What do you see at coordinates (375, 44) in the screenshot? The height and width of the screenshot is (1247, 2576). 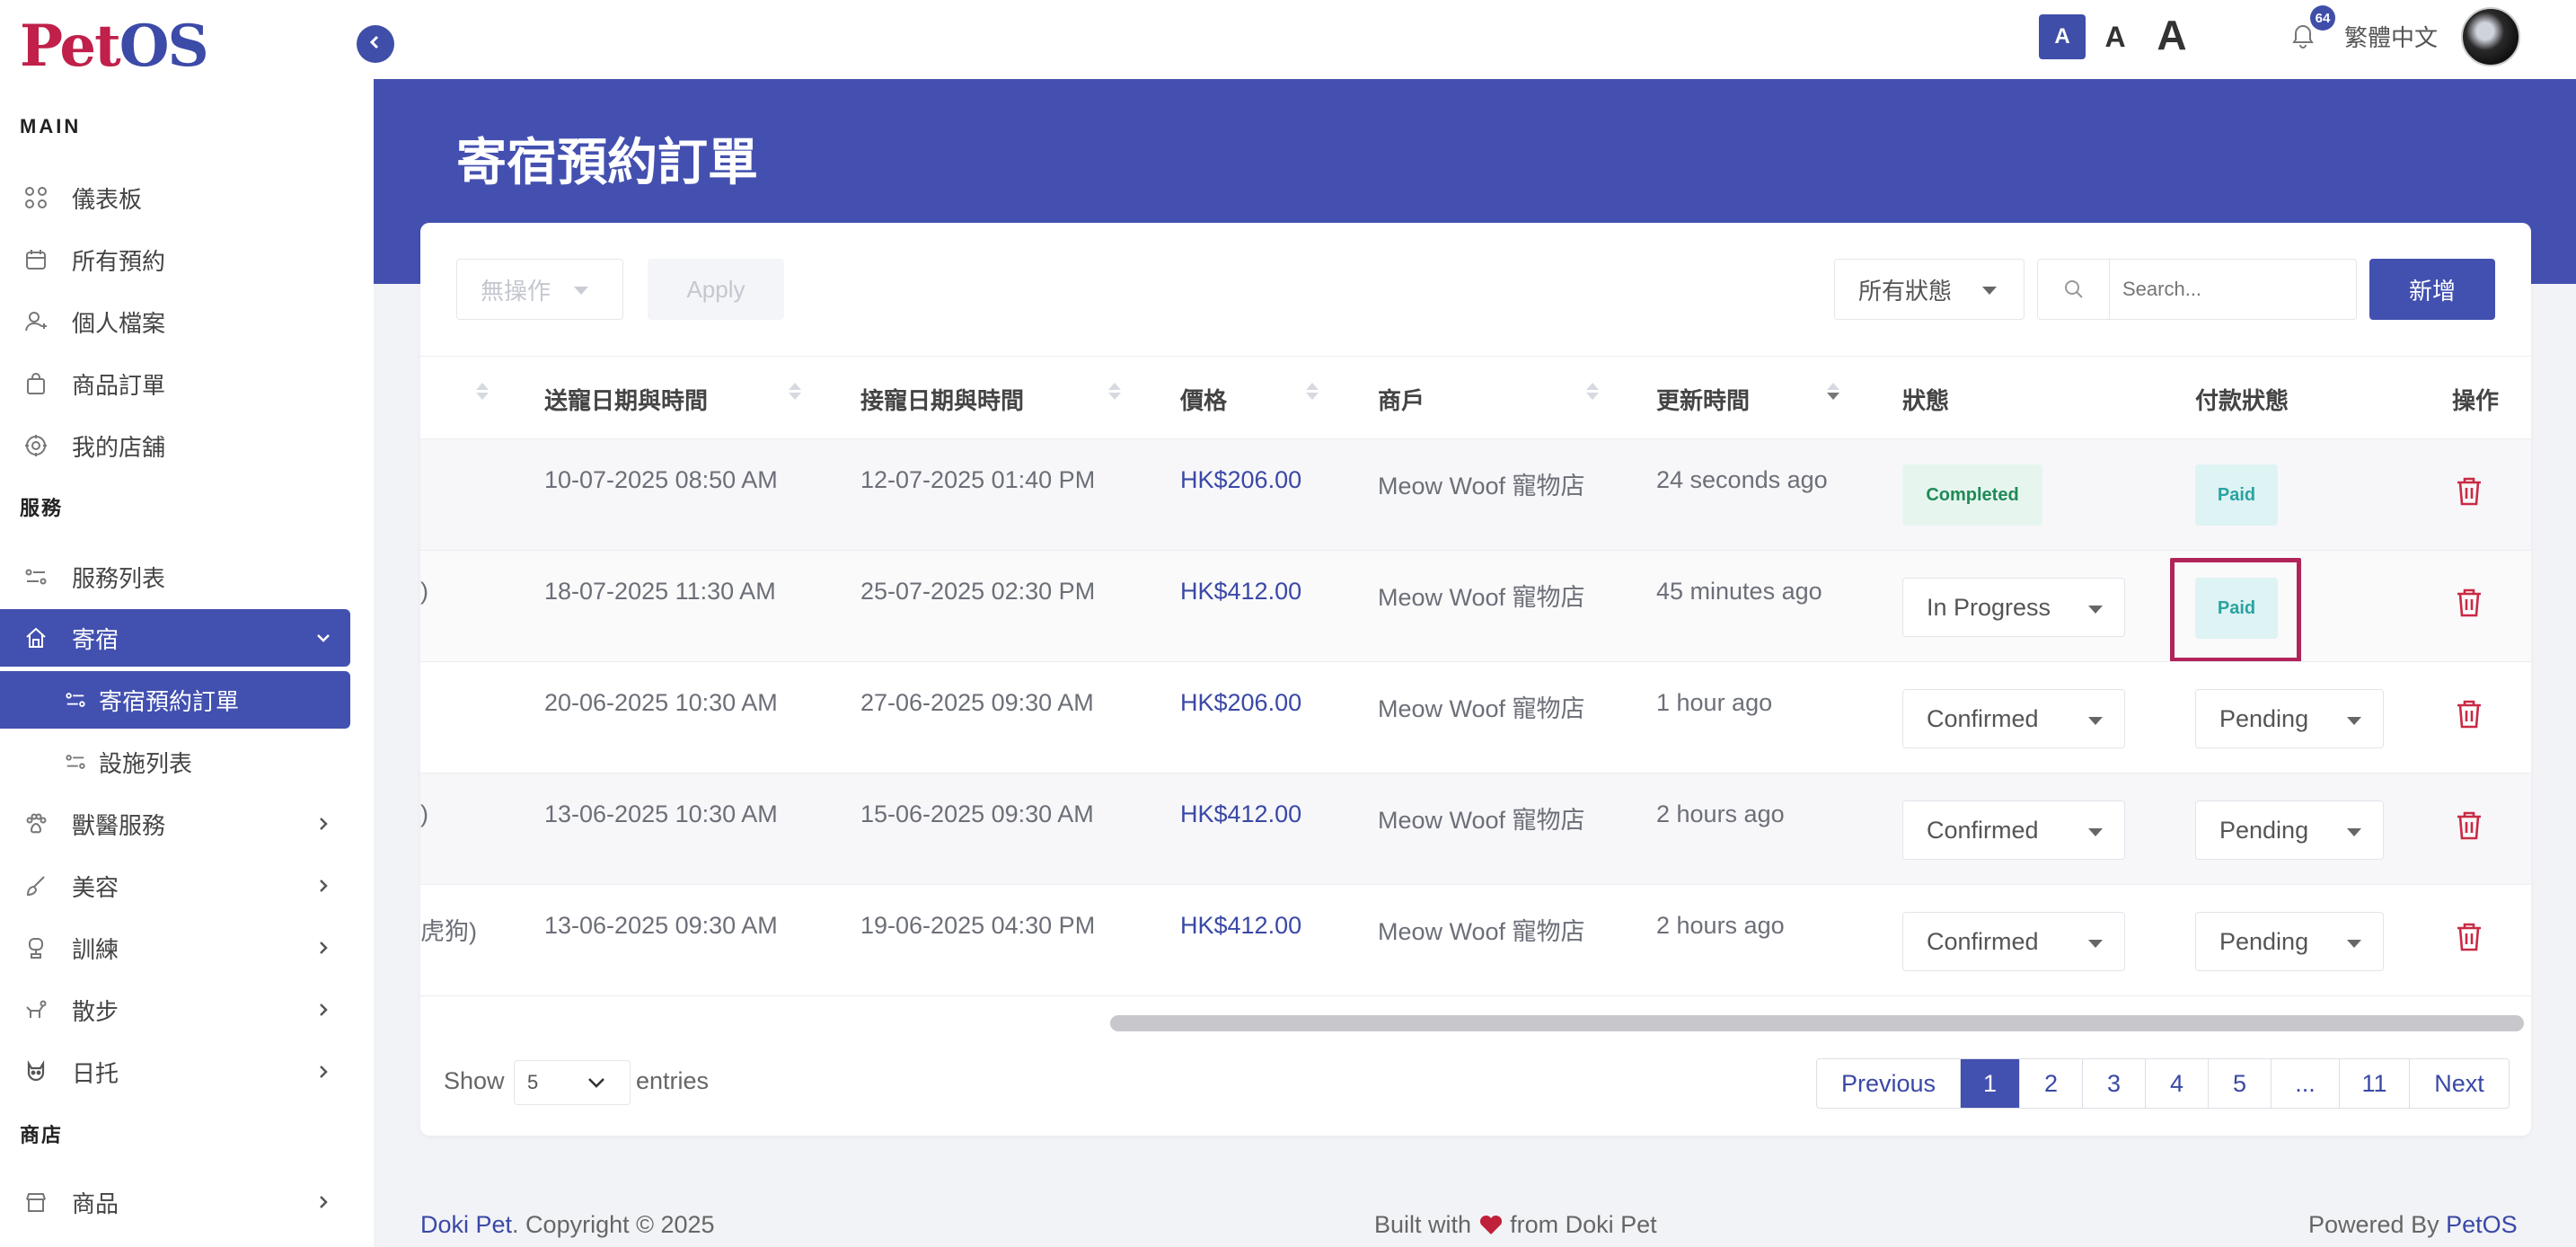 I see `sidebar-collapse-button` at bounding box center [375, 44].